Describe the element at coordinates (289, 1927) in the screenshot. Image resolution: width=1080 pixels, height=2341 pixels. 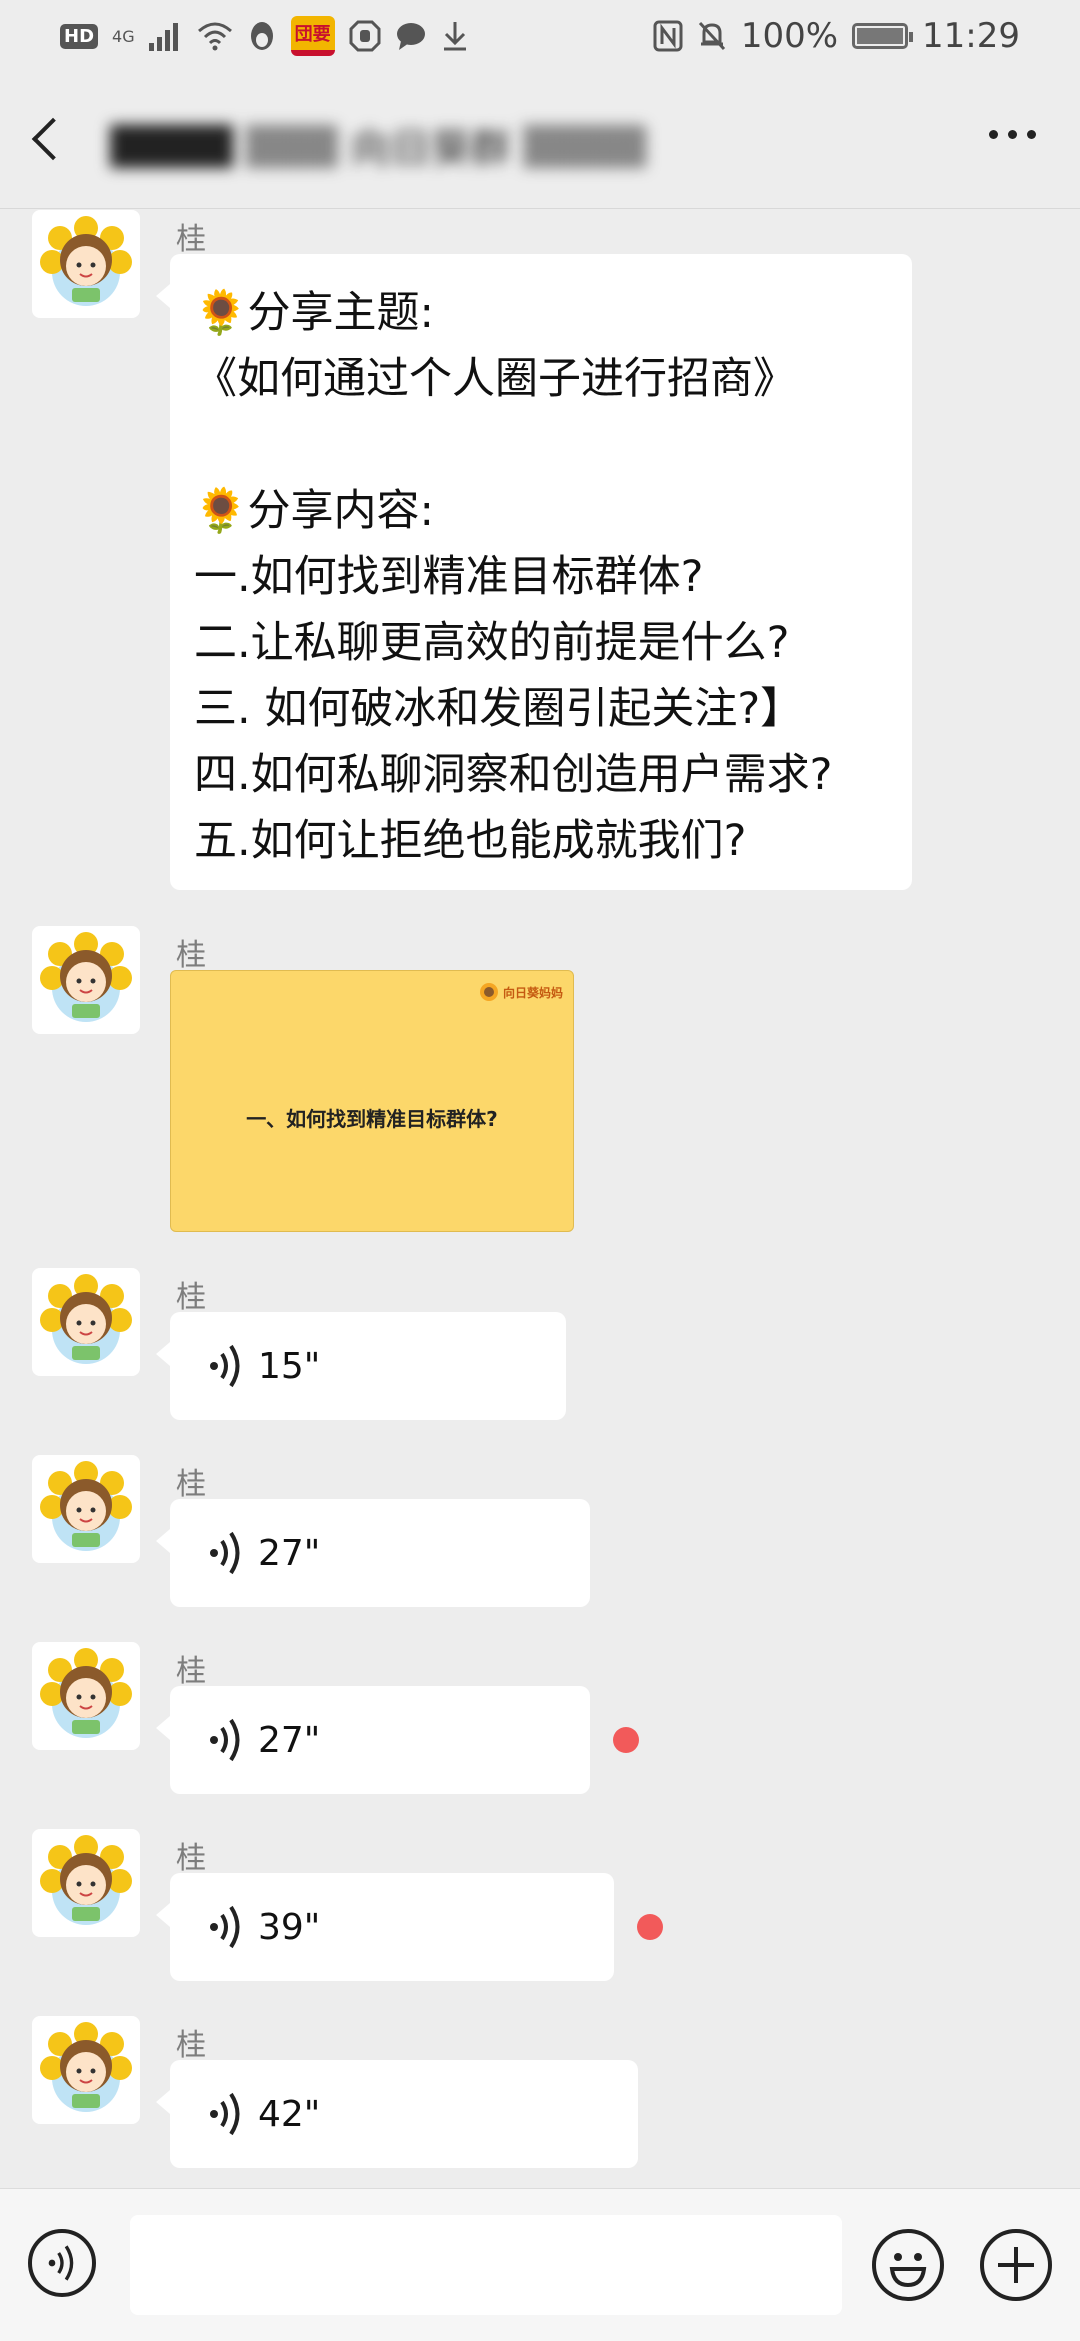
I see `voice-duration: 39"` at that location.